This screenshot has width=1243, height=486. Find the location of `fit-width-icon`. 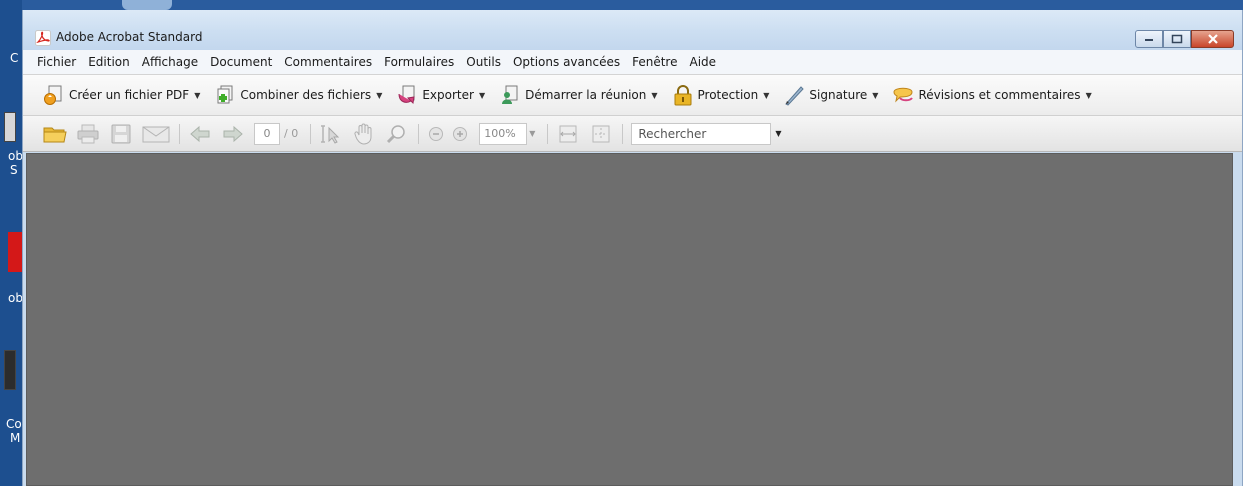

fit-width-icon is located at coordinates (568, 133).